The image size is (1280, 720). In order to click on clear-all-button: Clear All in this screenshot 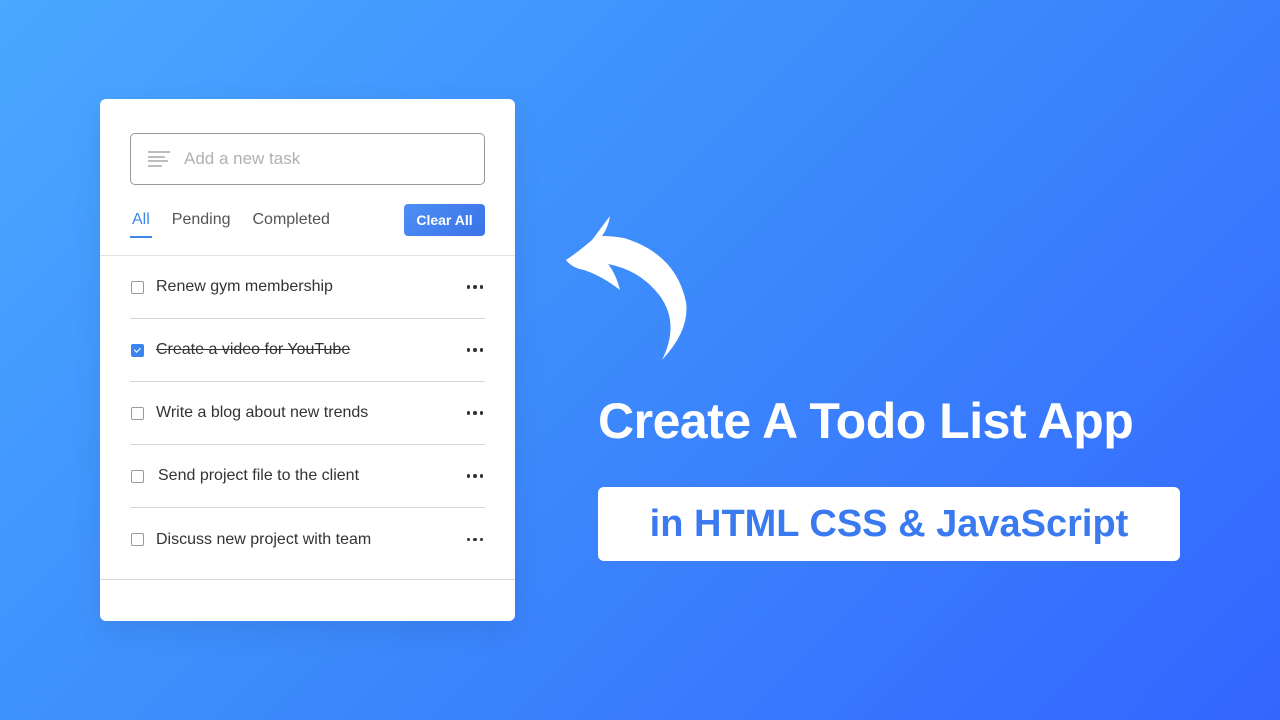, I will do `click(444, 220)`.